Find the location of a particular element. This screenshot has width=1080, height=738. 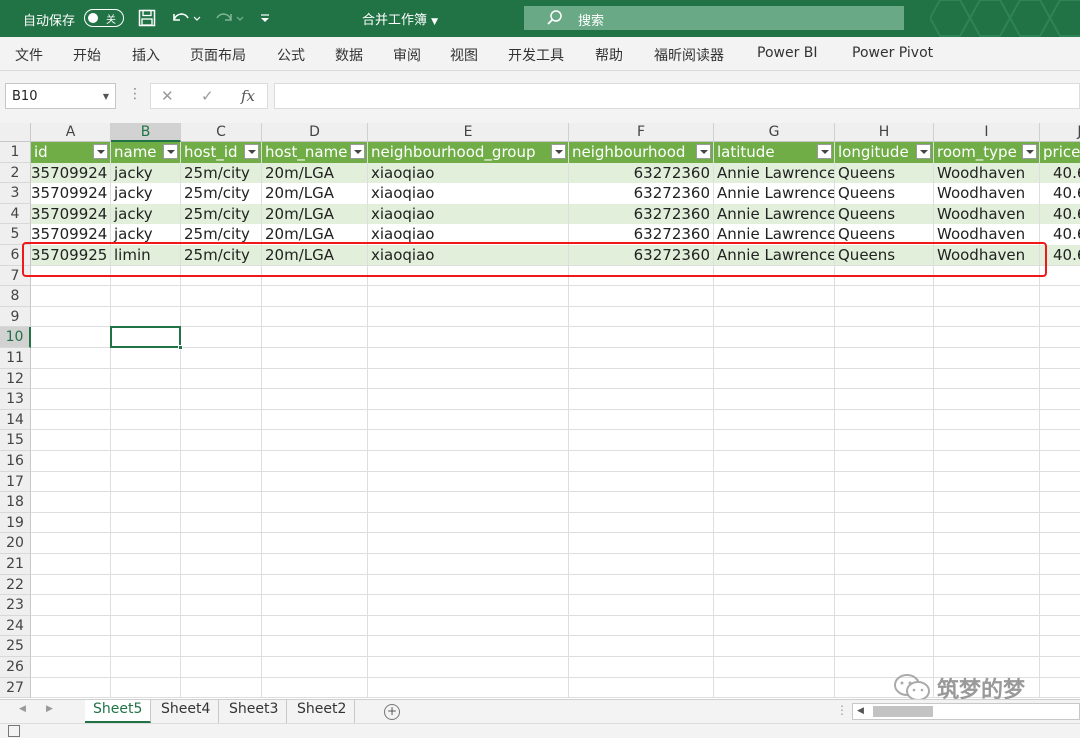

column-header-B: B is located at coordinates (146, 132).